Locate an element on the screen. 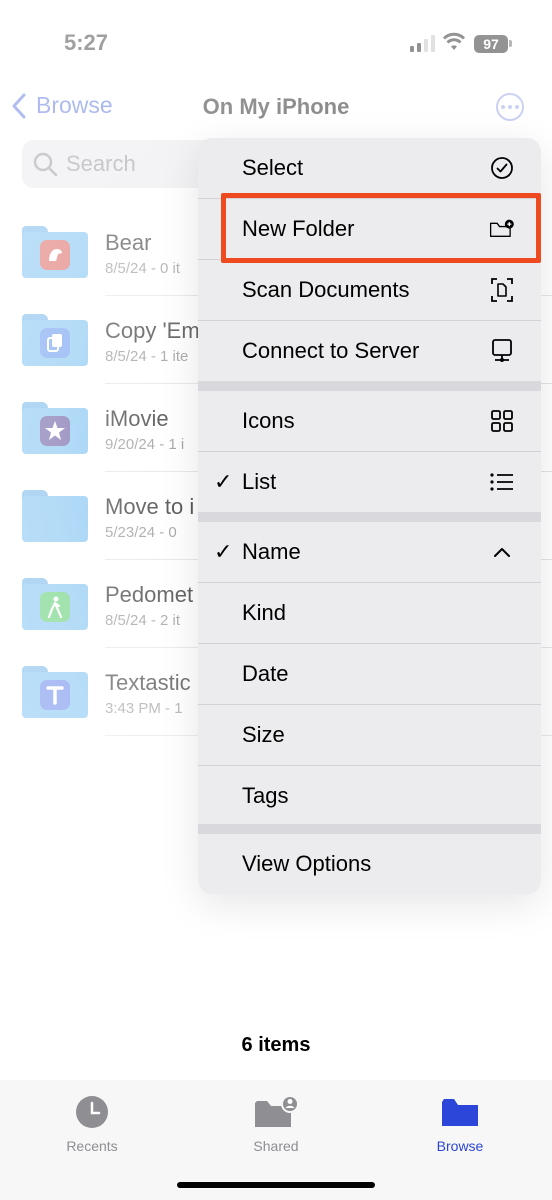 This screenshot has width=552, height=1200. folder-fill-icon is located at coordinates (460, 1112).